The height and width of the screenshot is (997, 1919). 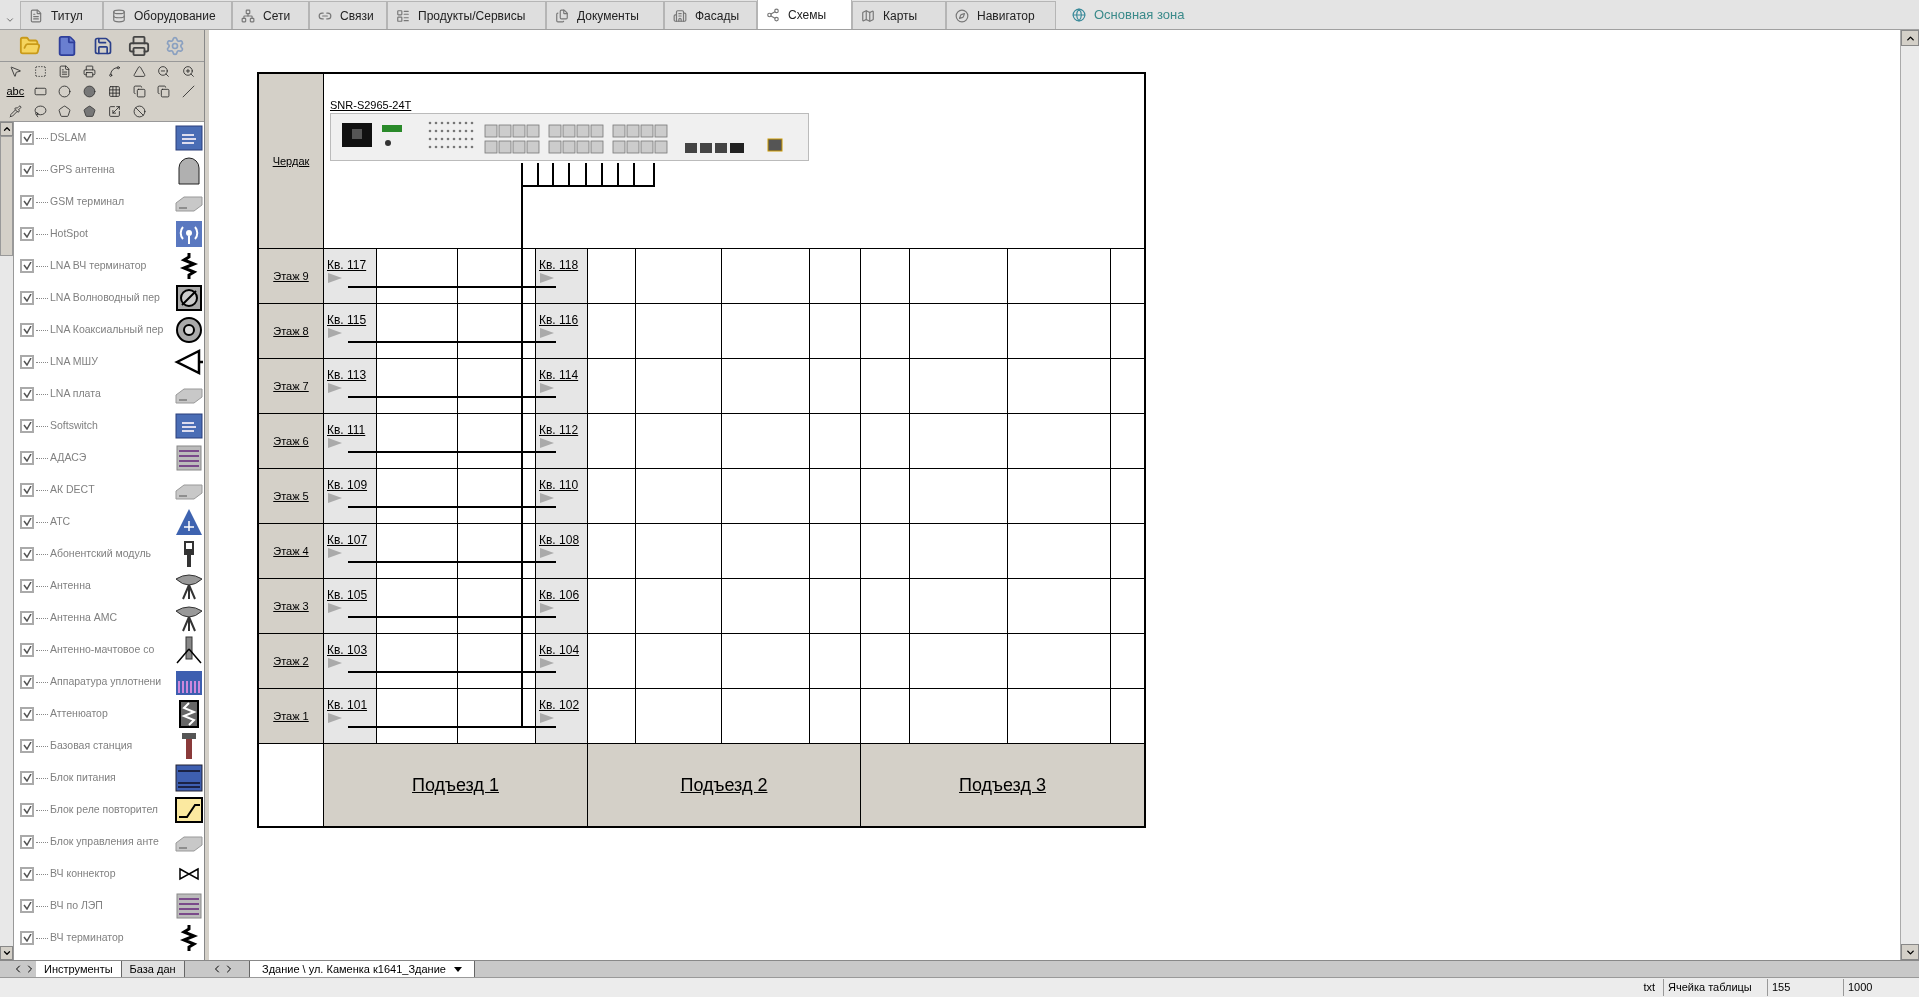 What do you see at coordinates (112, 202) in the screenshot?
I see `library-item: GSM терминал` at bounding box center [112, 202].